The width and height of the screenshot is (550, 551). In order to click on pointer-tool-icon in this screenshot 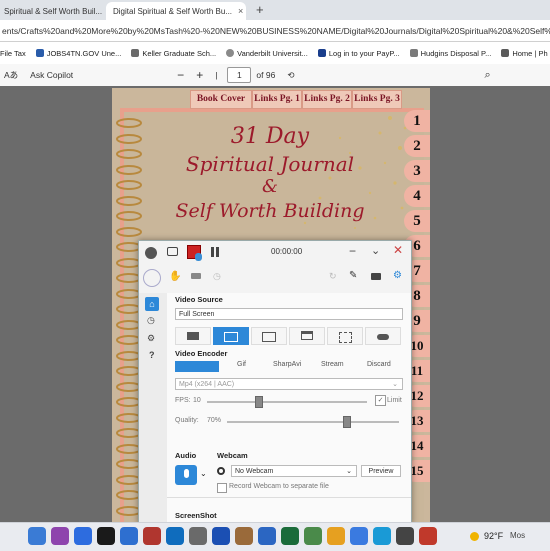, I will do `click(152, 278)`.